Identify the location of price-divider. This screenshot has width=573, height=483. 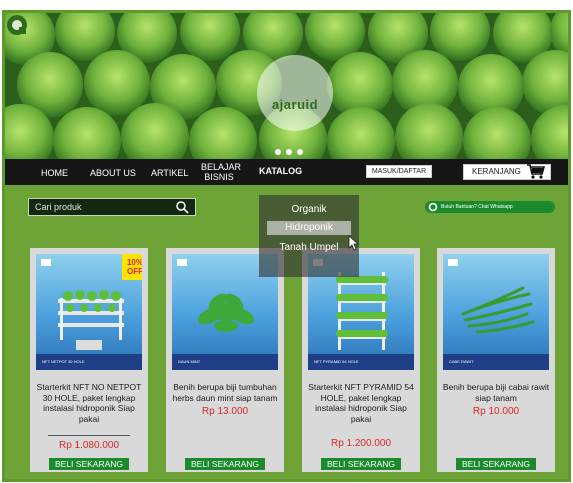
(89, 435).